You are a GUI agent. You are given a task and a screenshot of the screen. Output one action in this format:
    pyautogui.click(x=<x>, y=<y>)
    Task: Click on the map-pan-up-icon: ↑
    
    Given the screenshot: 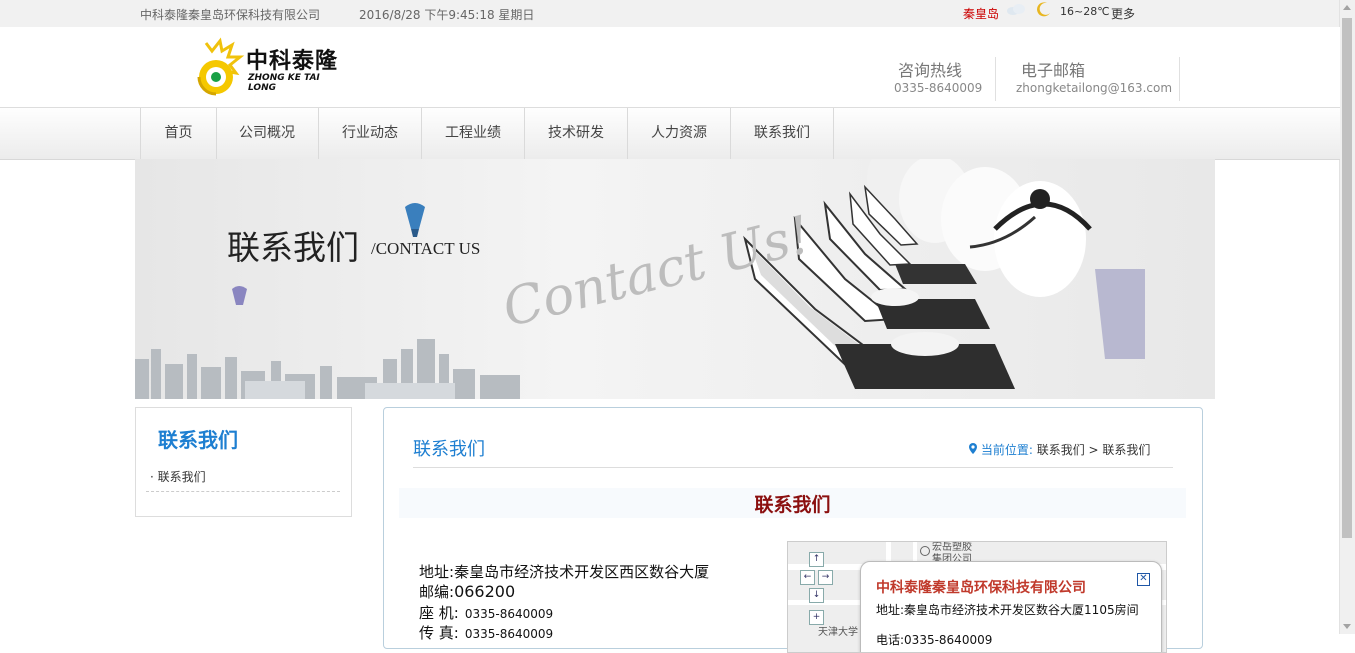 What is the action you would take?
    pyautogui.click(x=816, y=559)
    